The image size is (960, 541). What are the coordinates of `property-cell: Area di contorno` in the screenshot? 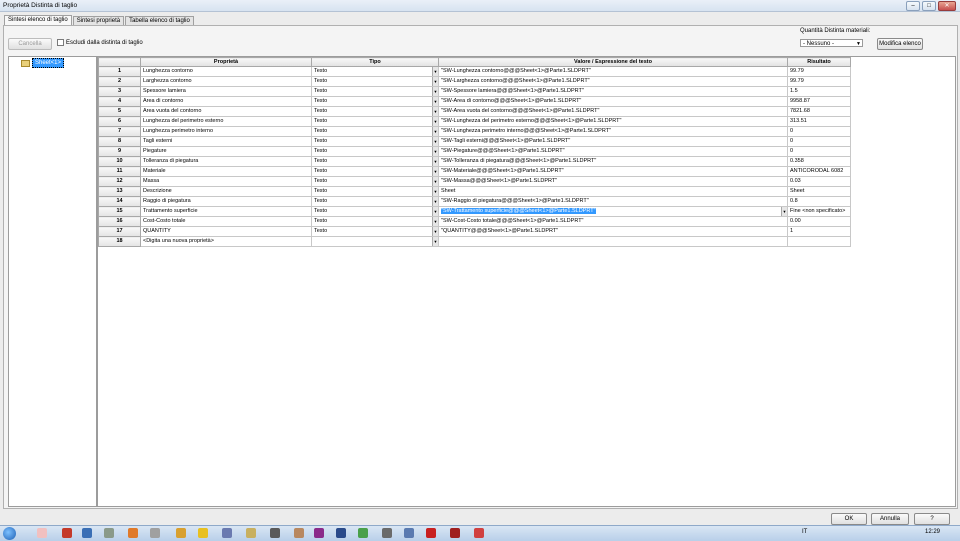 It's located at (226, 101).